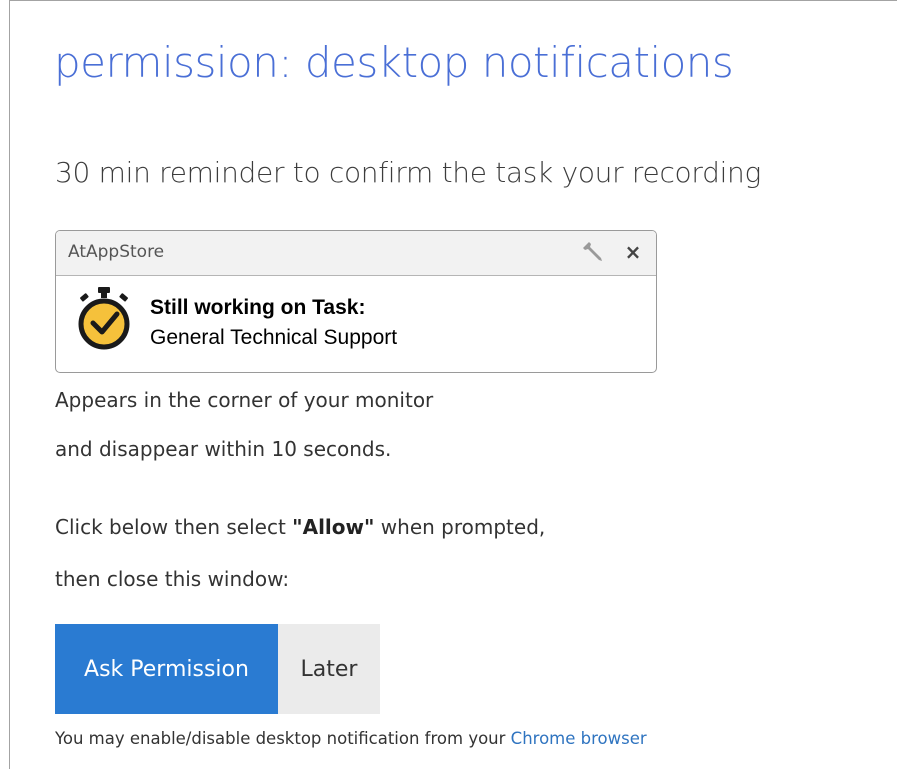 The image size is (897, 769). I want to click on chrome-browser-link: Chrome browser, so click(579, 738).